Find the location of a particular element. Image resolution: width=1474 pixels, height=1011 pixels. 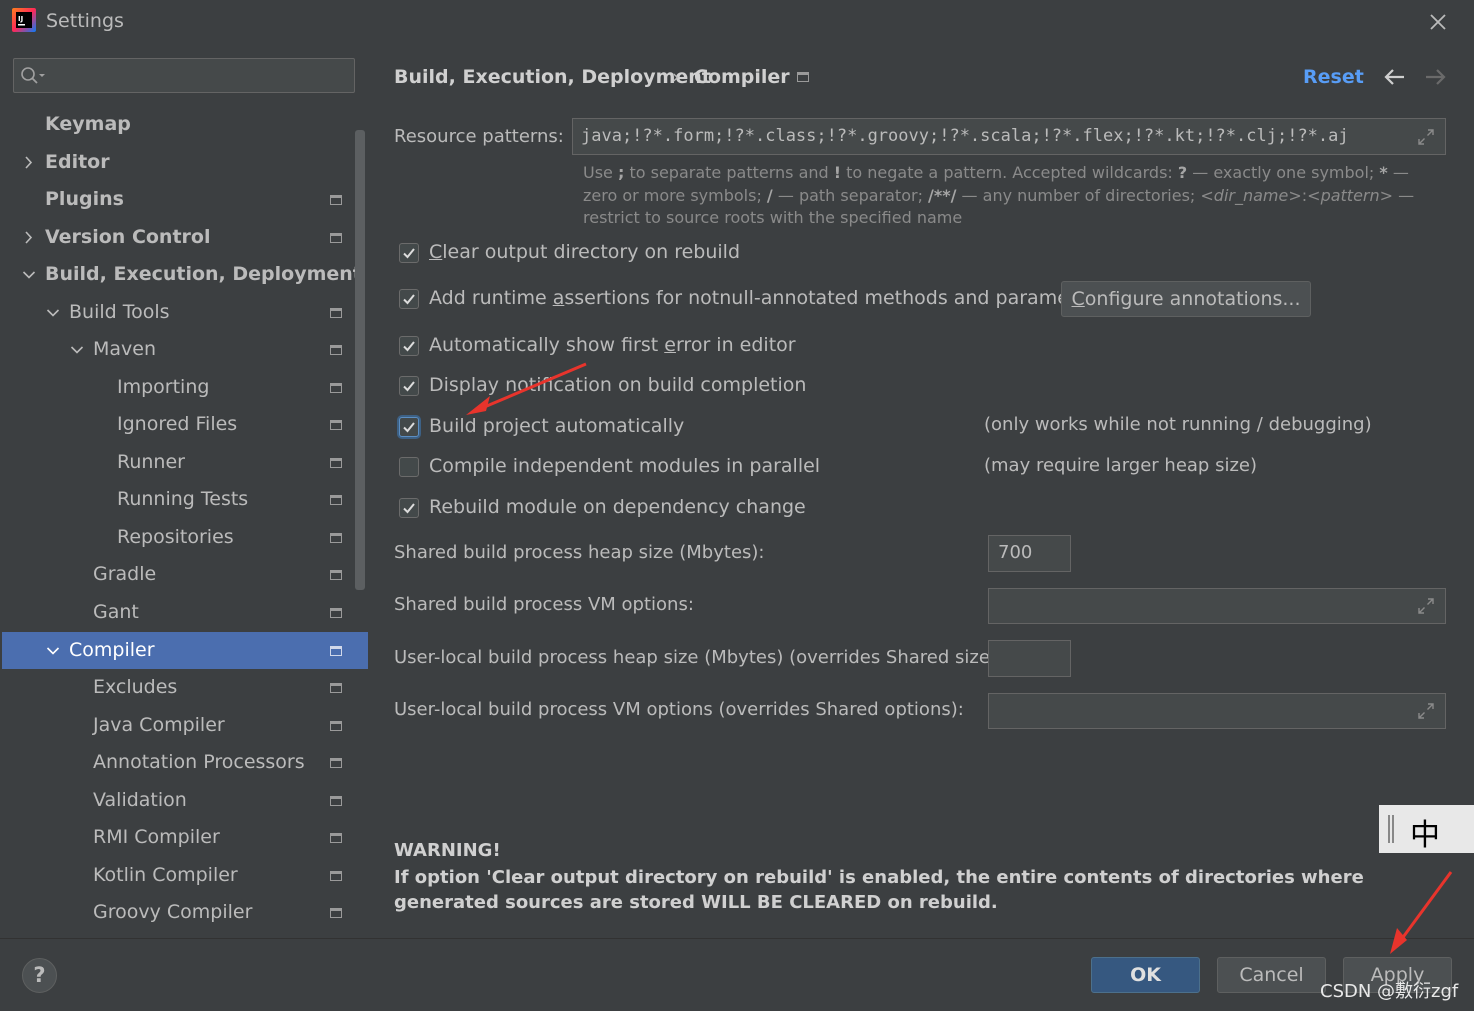

sidebar-item-label: Maven is located at coordinates (125, 349).